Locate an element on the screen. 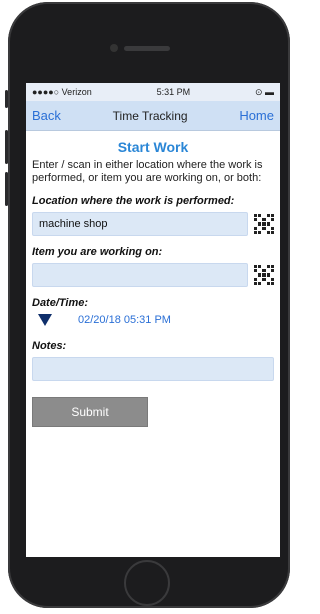  carrier-label: ●●●●○ Verizon is located at coordinates (62, 92).